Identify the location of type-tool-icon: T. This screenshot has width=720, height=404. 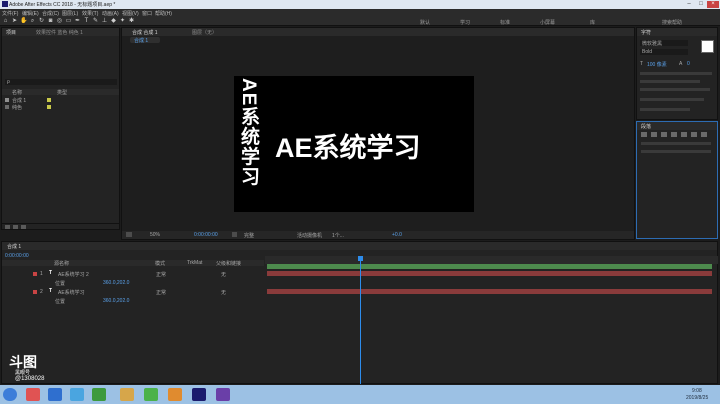
(86, 21).